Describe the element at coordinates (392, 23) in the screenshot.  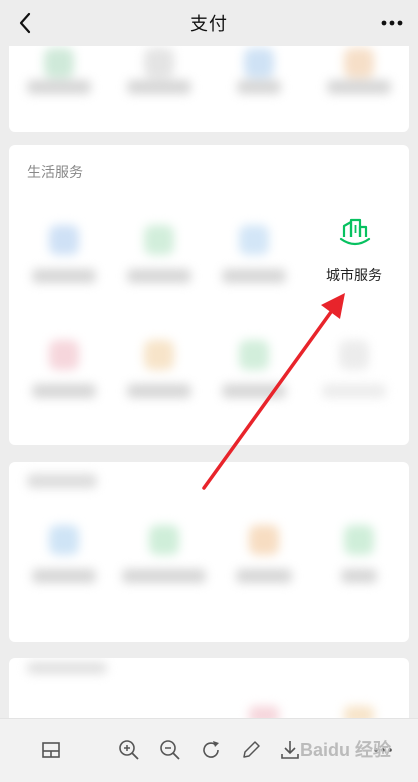
I see `more-options-icon` at that location.